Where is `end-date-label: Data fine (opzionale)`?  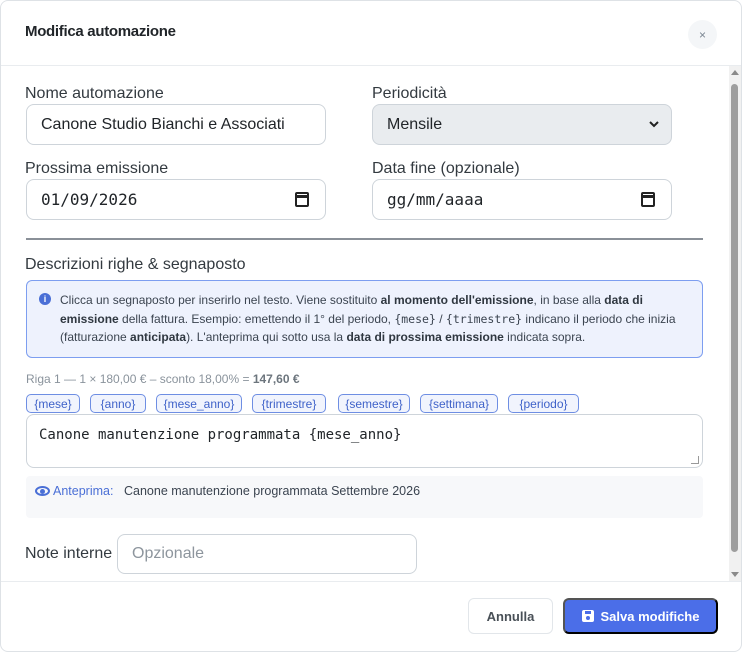
end-date-label: Data fine (opzionale) is located at coordinates (446, 168).